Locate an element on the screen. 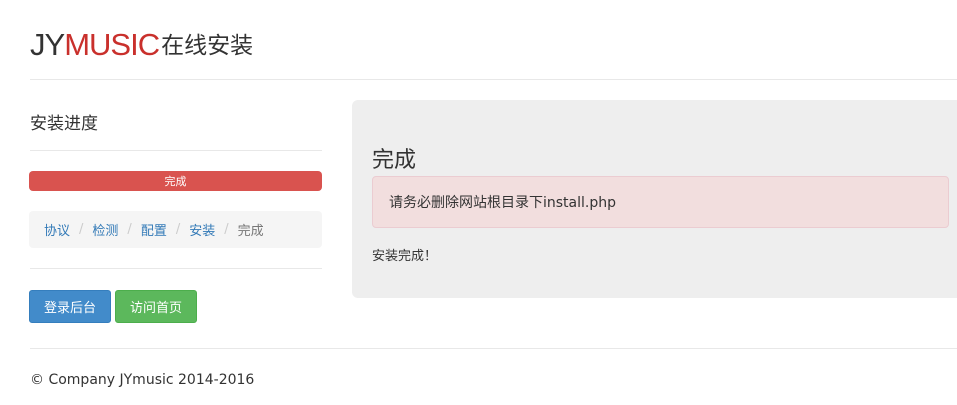 This screenshot has width=957, height=405. sidebar-divider-top is located at coordinates (176, 150).